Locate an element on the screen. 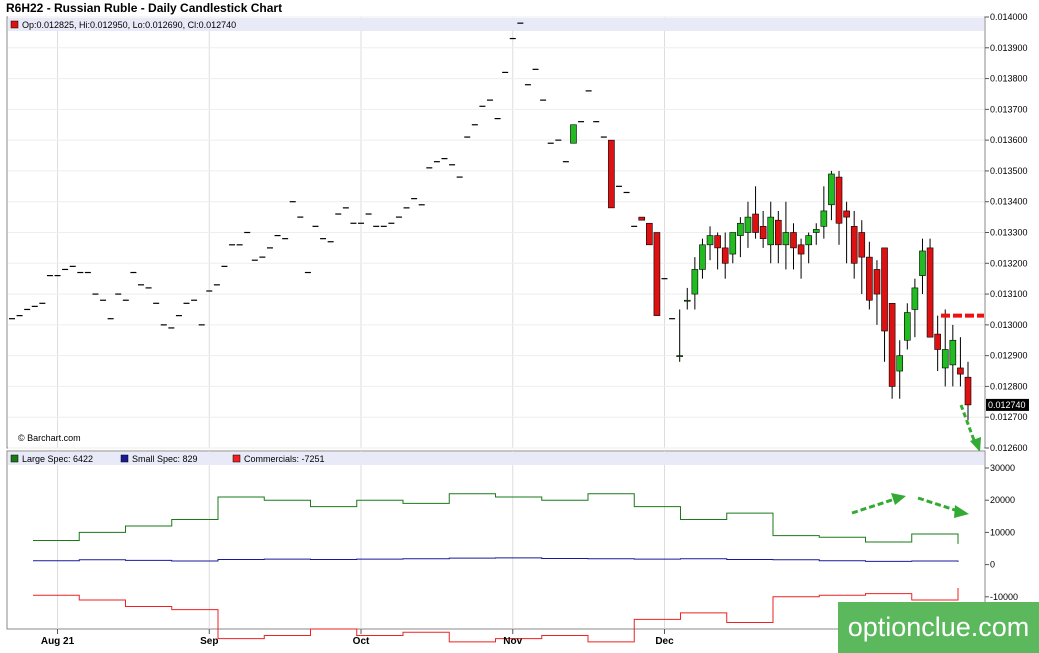 This screenshot has height=653, width=1039. watermark-badge: optionclue.com is located at coordinates (938, 627).